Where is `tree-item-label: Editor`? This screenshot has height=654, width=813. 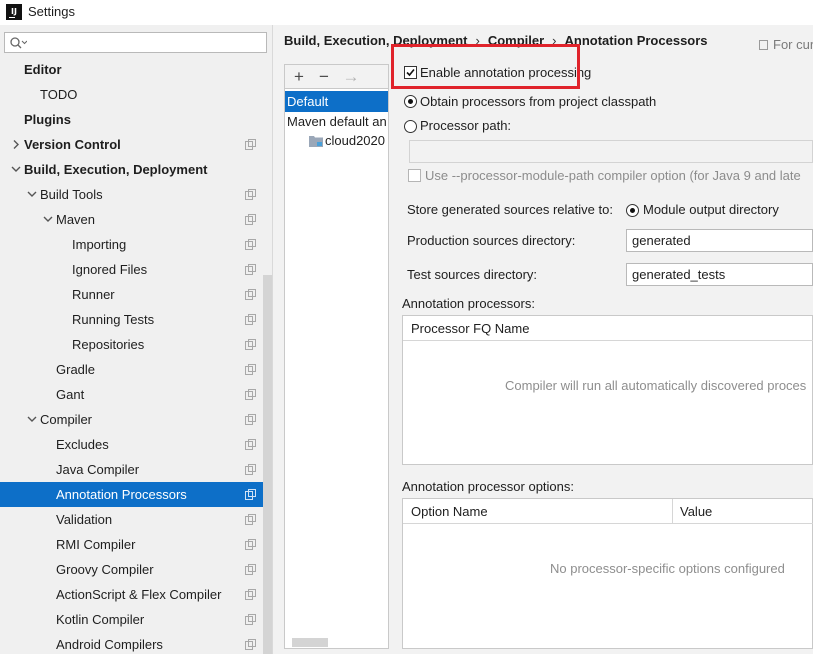
tree-item-label: Editor is located at coordinates (43, 69).